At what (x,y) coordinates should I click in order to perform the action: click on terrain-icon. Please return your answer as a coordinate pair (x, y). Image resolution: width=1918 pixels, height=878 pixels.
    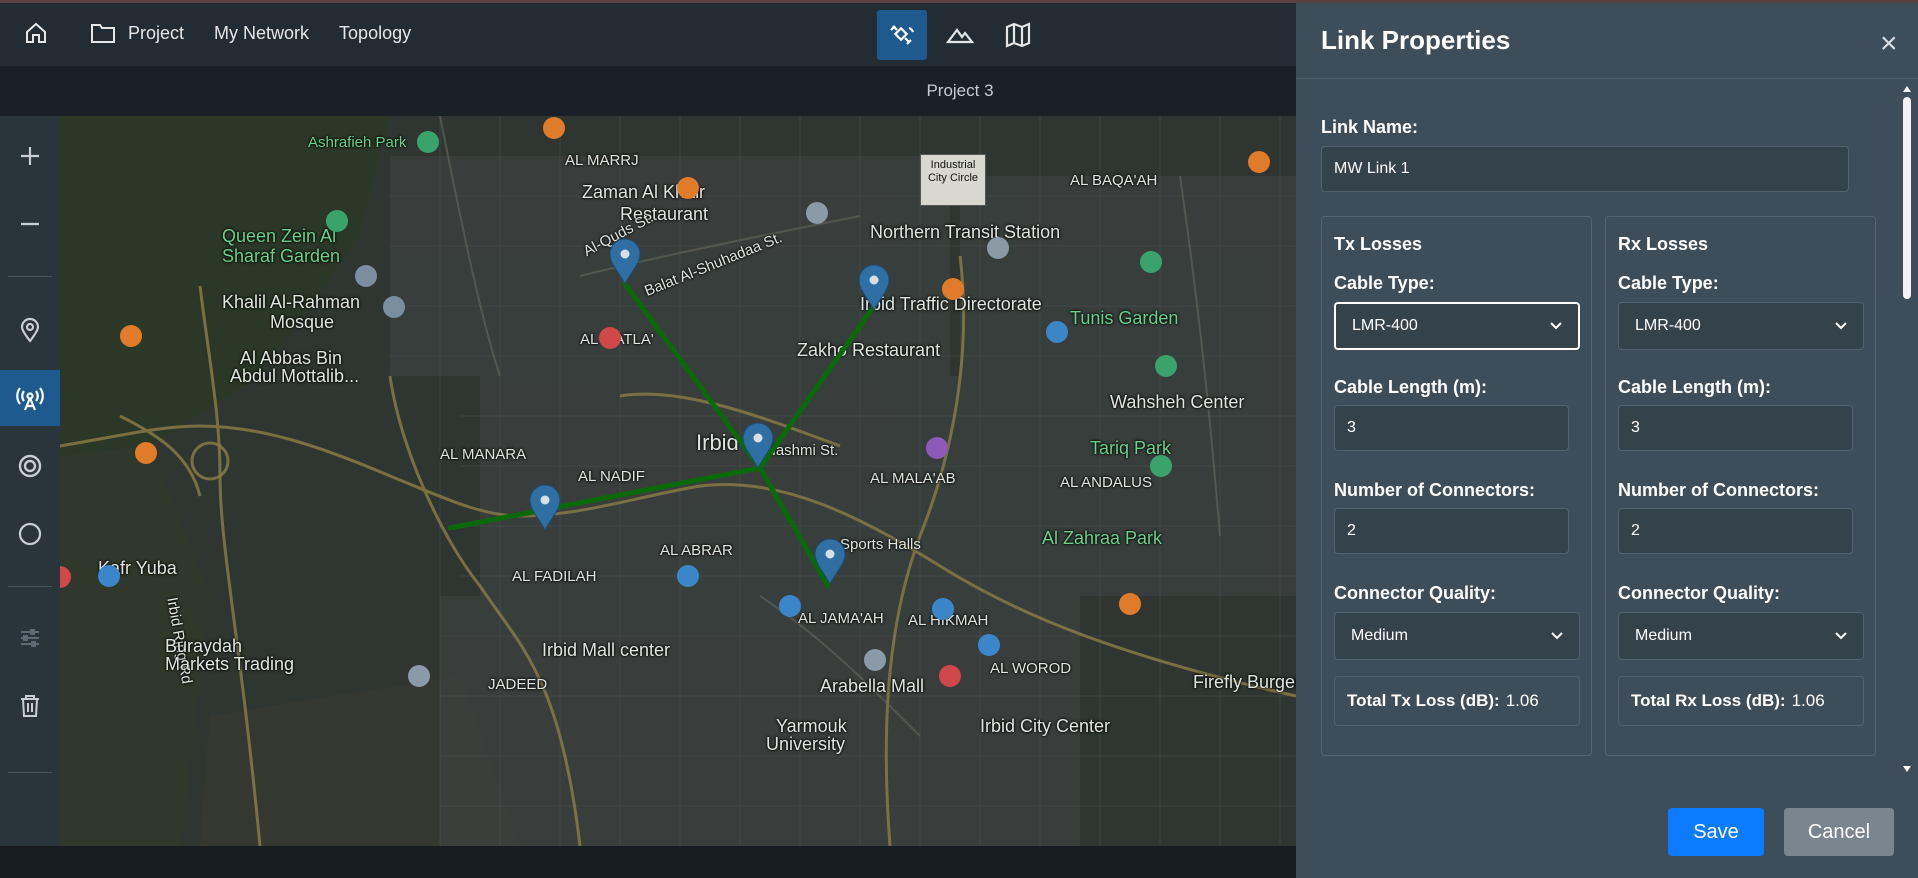
    Looking at the image, I should click on (960, 36).